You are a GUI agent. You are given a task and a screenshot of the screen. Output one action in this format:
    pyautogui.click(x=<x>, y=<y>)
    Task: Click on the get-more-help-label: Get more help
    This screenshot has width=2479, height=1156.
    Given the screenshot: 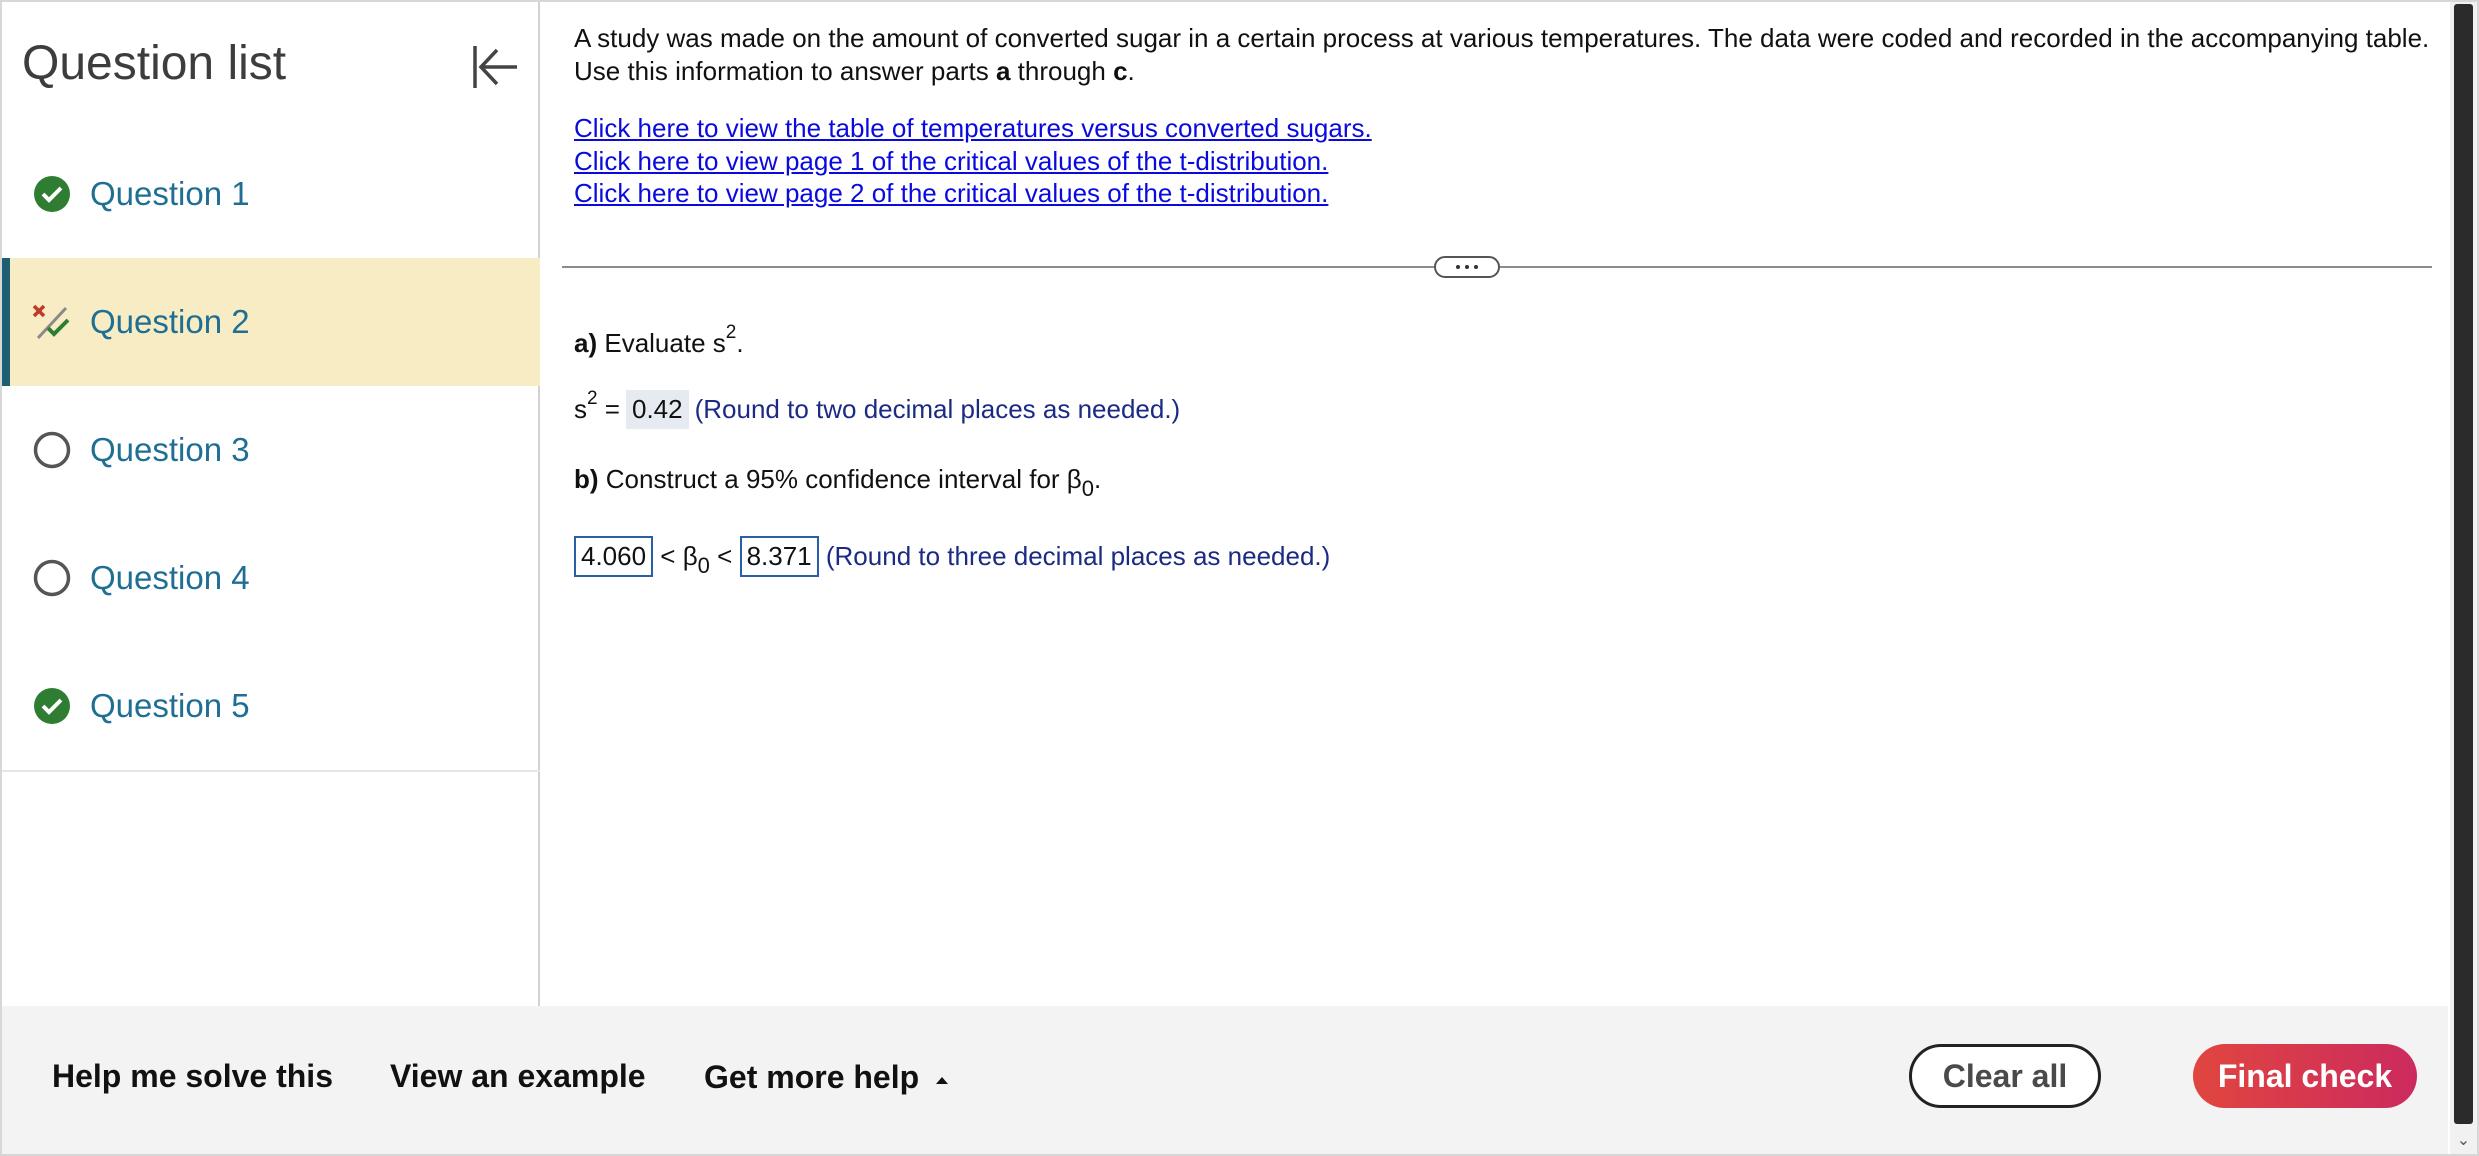 What is the action you would take?
    pyautogui.click(x=812, y=1077)
    